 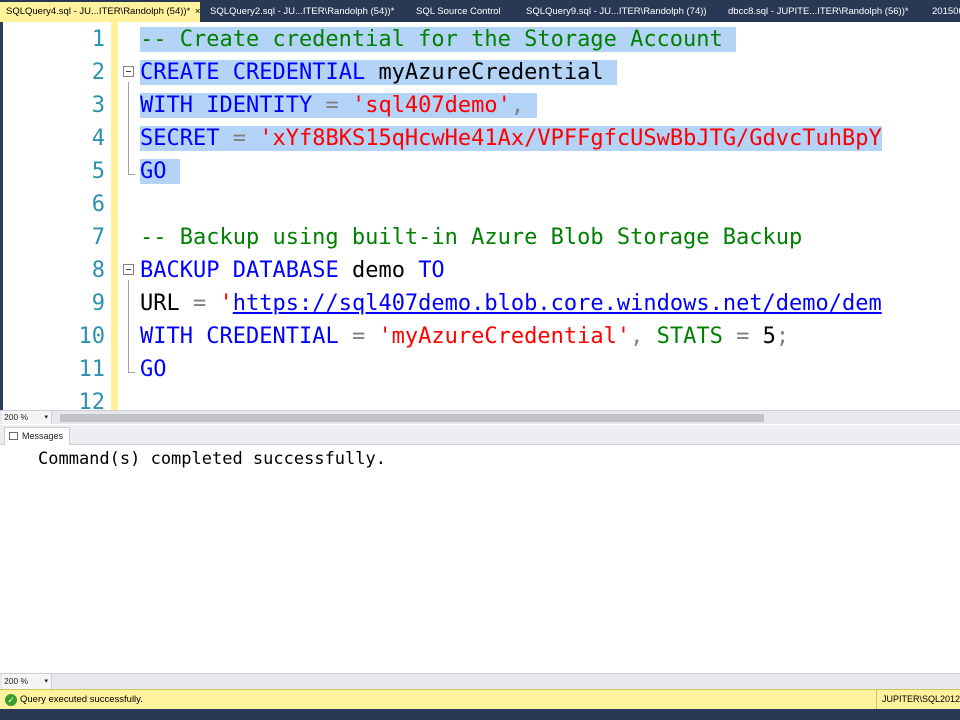 I want to click on code-text: BACKUP DATABASE demo TO, so click(x=292, y=270).